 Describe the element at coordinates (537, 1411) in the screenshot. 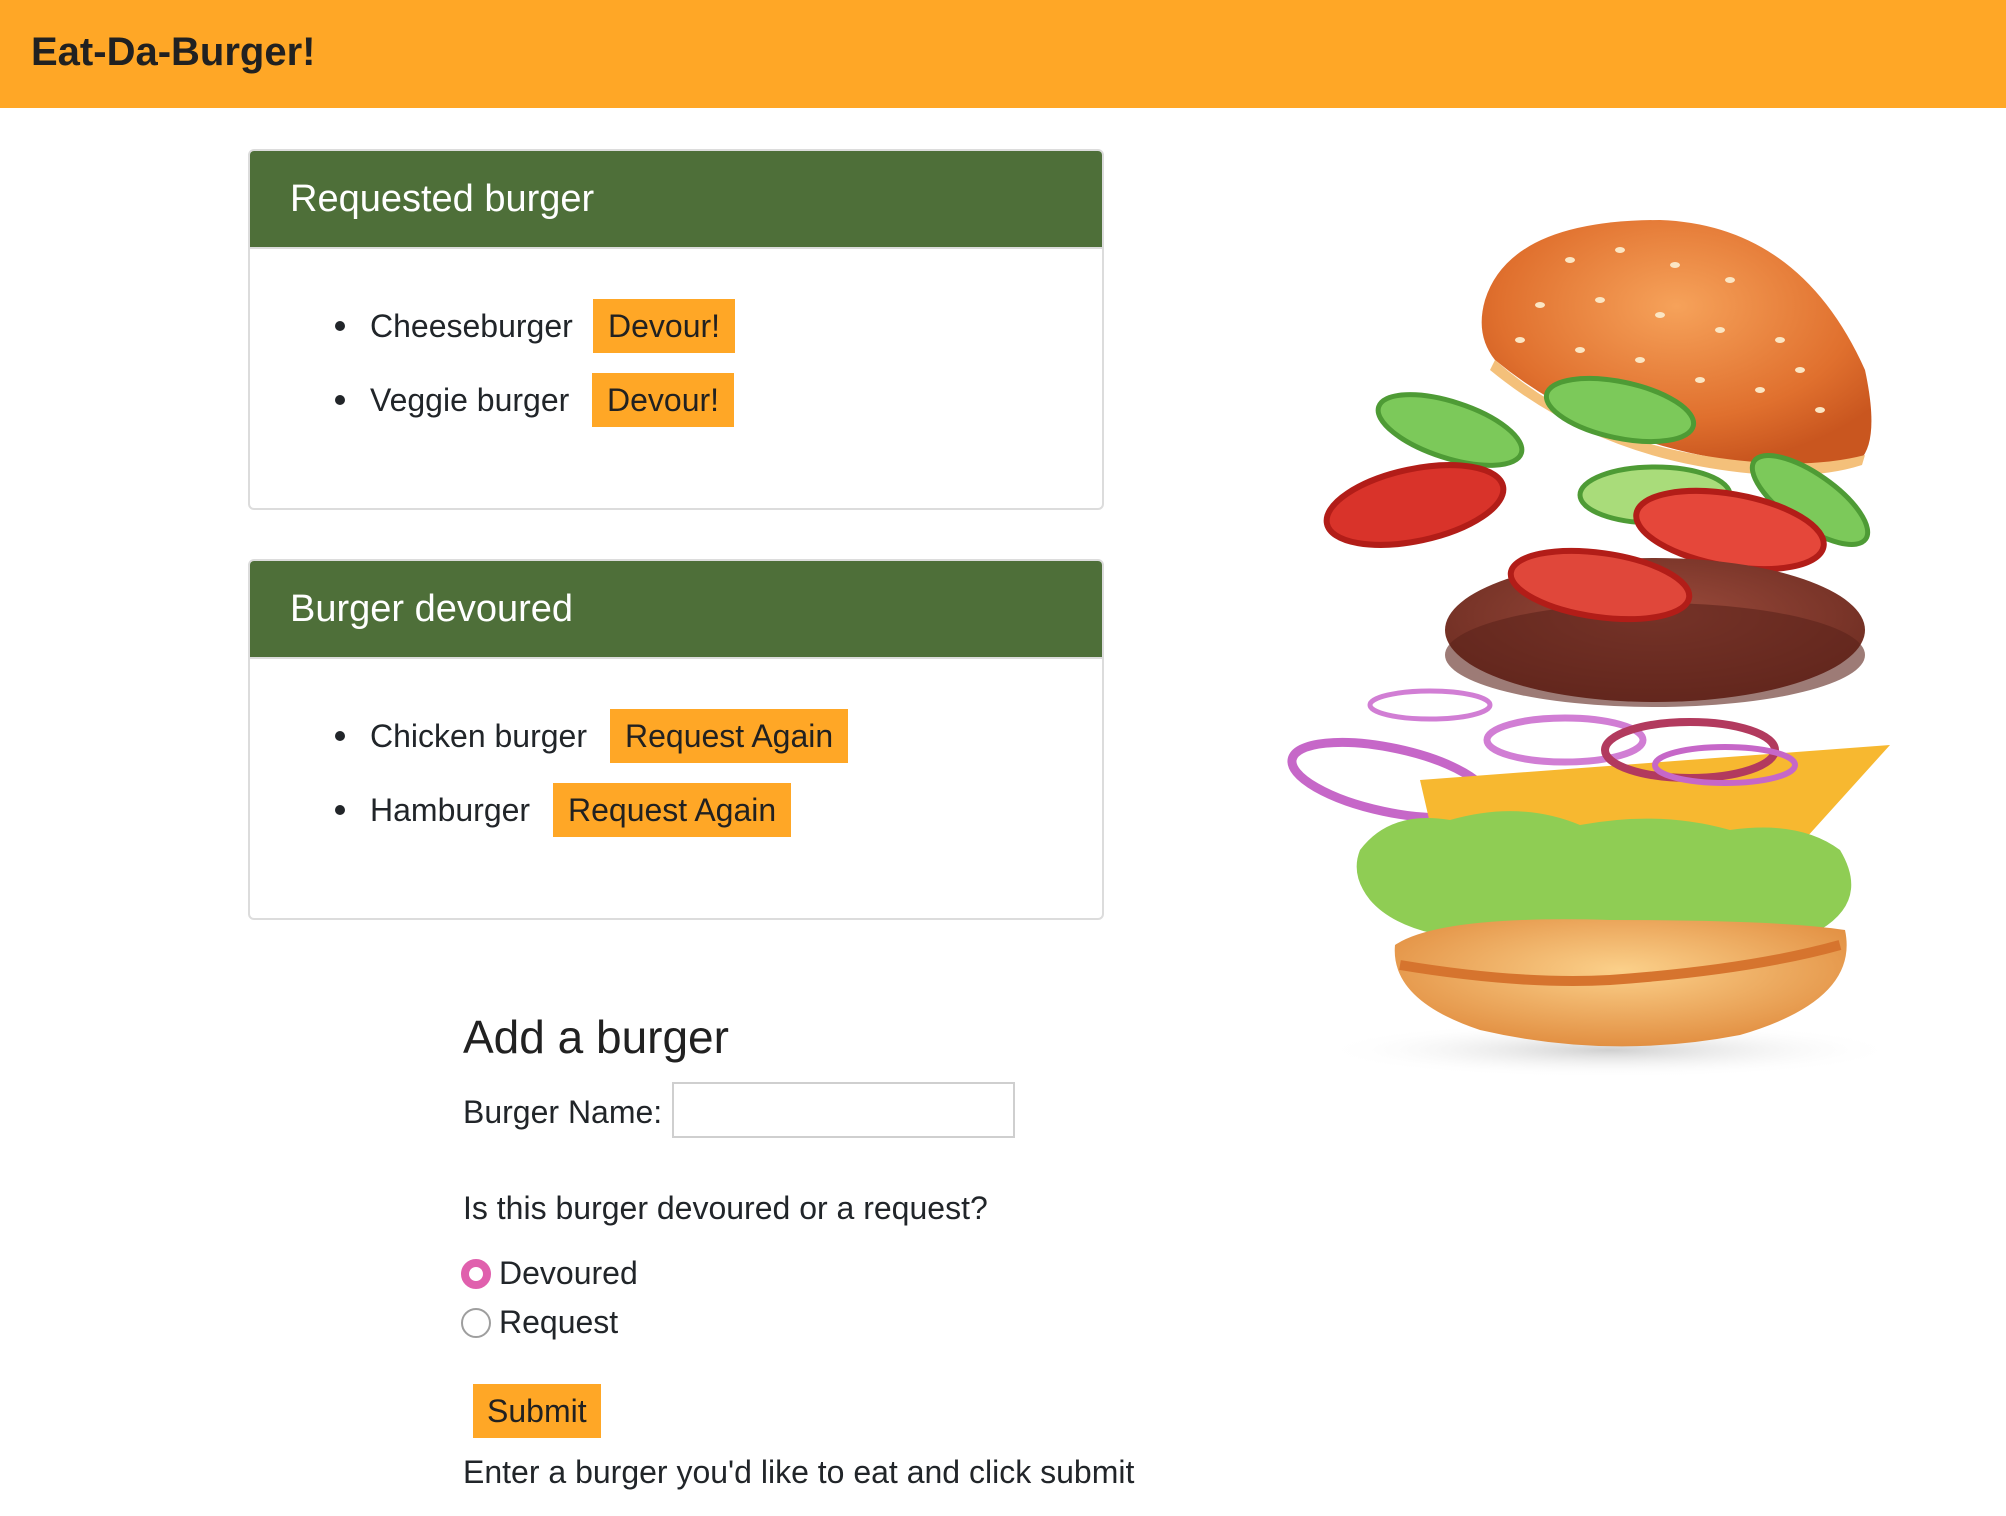

I see `submit-button: Submit` at that location.